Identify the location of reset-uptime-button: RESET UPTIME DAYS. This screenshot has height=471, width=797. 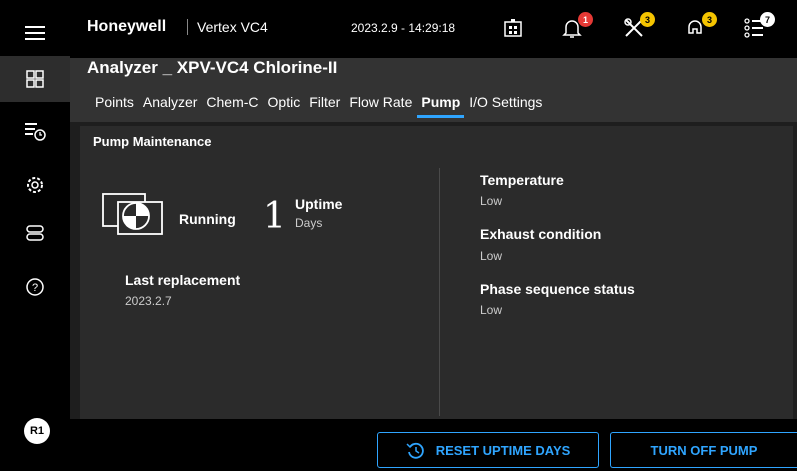
(488, 450).